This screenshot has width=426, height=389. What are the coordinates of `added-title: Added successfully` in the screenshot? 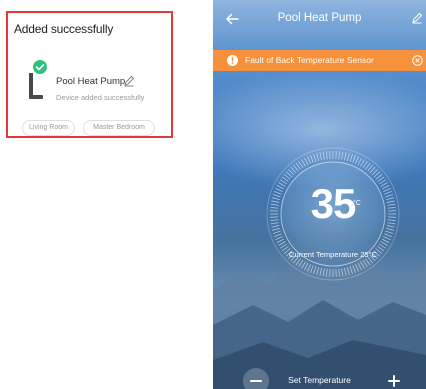 It's located at (64, 29).